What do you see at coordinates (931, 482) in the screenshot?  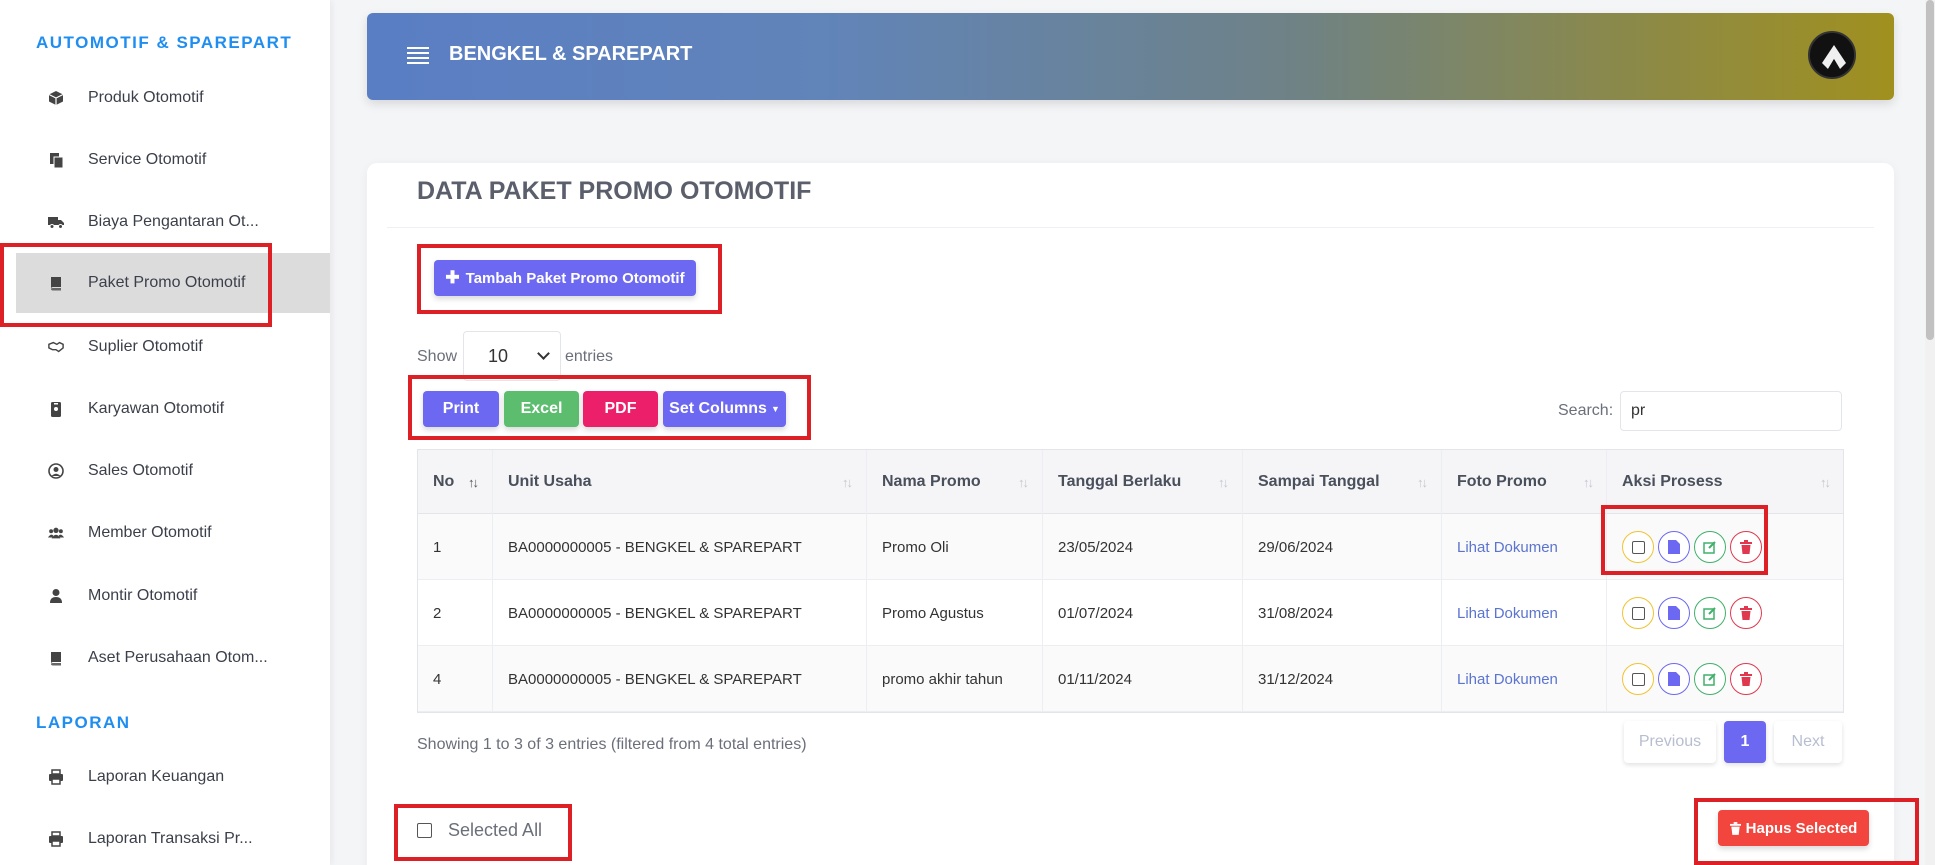 I see `column-header-nama-promo: Nama Promo` at bounding box center [931, 482].